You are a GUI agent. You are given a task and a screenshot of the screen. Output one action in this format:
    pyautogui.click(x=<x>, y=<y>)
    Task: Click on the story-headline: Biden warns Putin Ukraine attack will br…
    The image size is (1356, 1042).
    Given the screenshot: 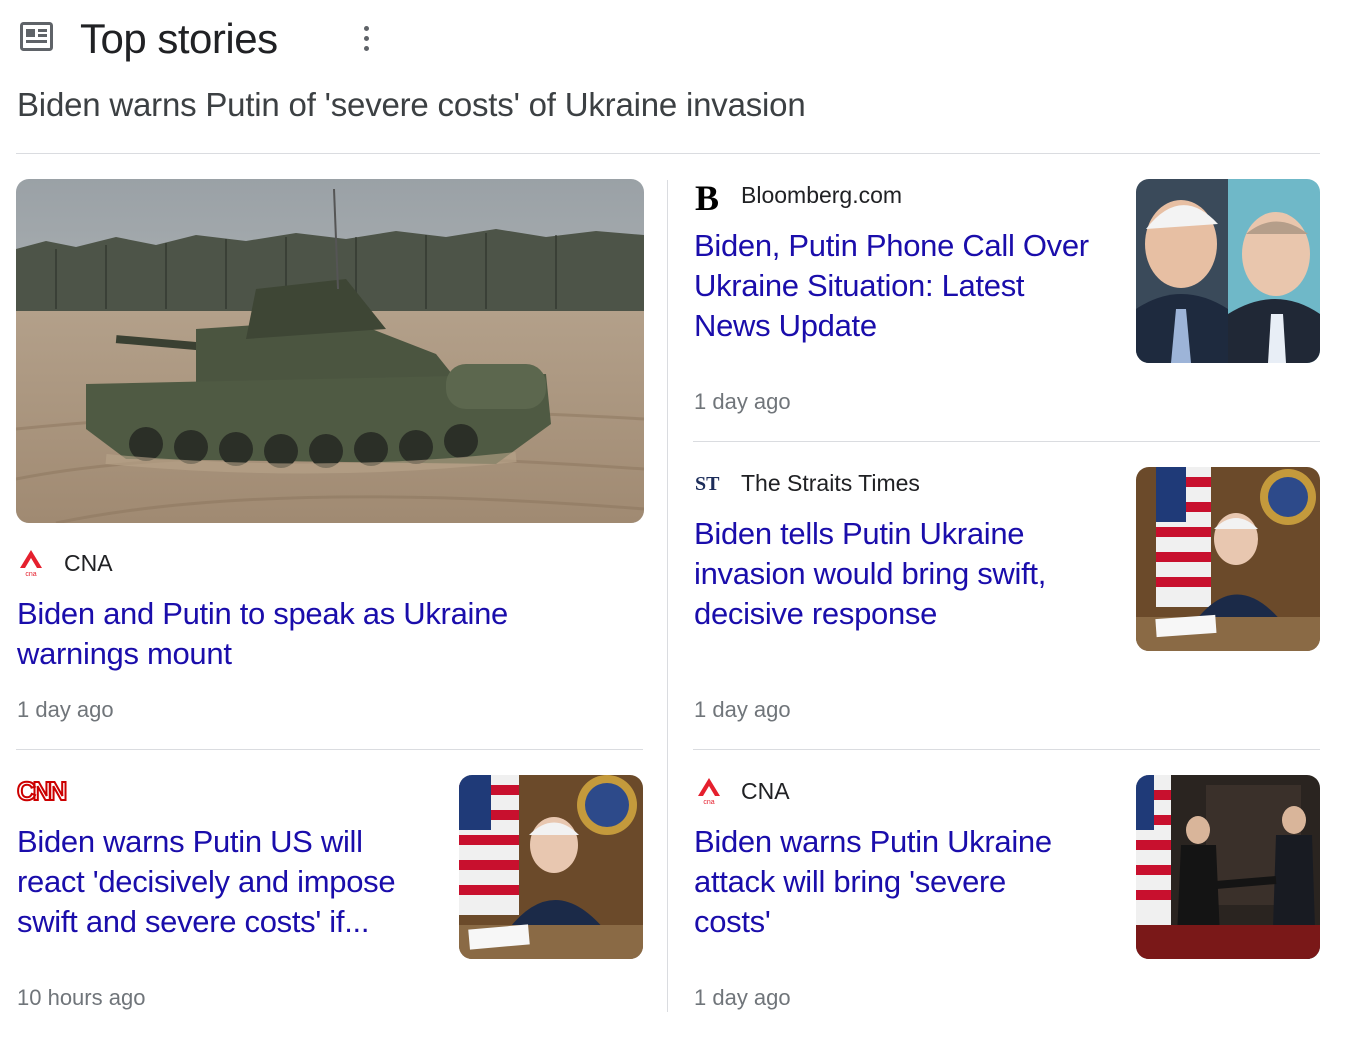 What is the action you would take?
    pyautogui.click(x=909, y=882)
    